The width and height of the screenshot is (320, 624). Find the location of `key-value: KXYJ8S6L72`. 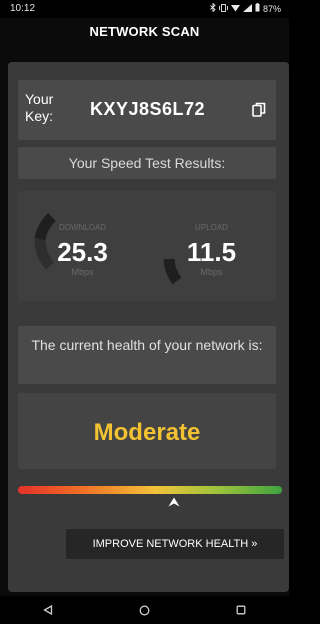

key-value: KXYJ8S6L72 is located at coordinates (148, 109).